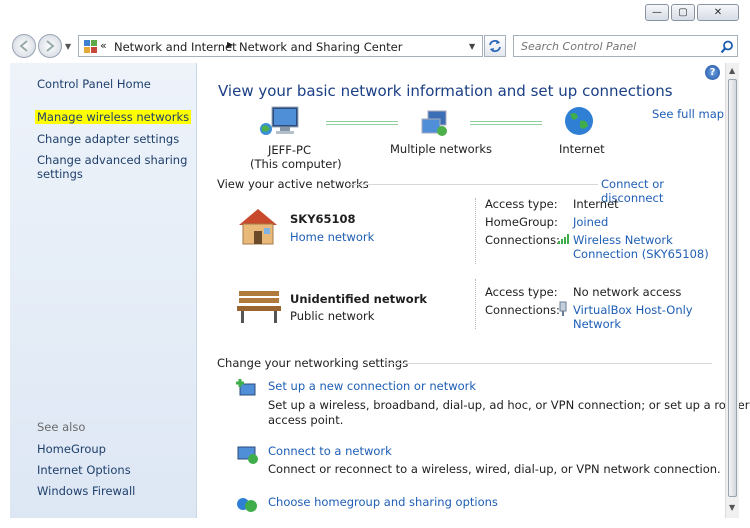  I want to click on wired-adapter-icon, so click(563, 308).